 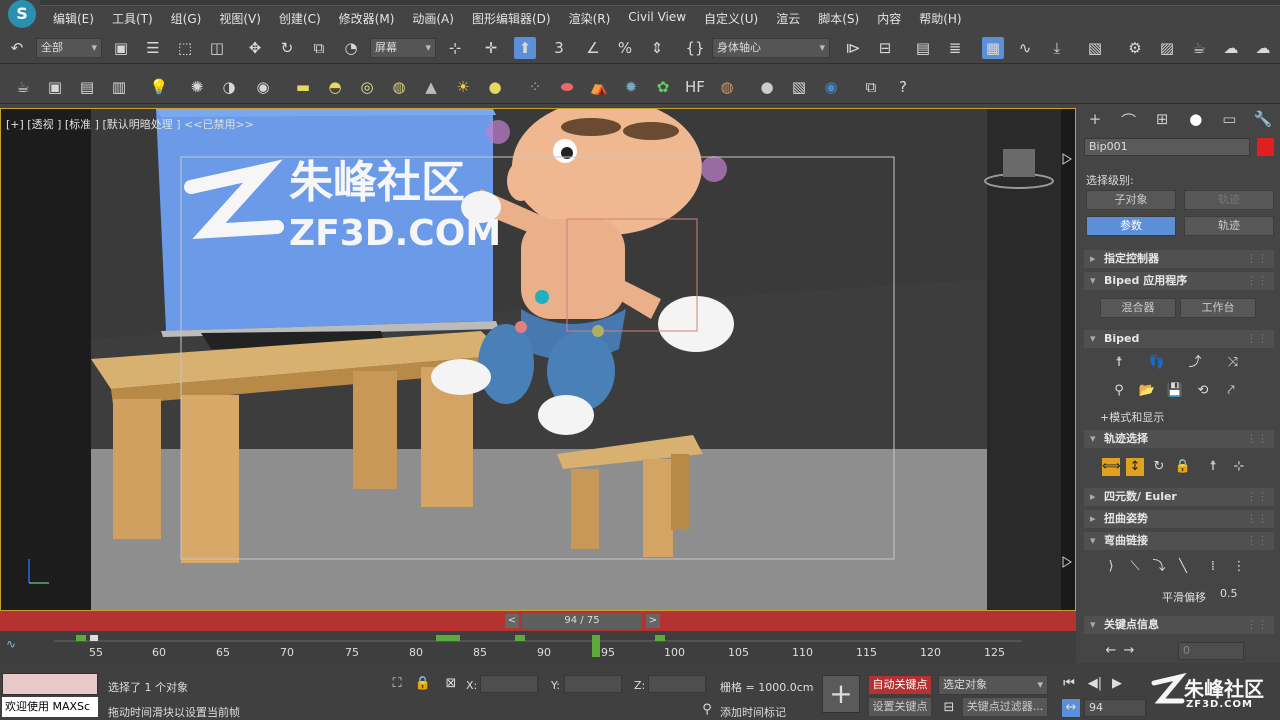 What do you see at coordinates (1131, 200) in the screenshot?
I see `sub-object-button: 子对象` at bounding box center [1131, 200].